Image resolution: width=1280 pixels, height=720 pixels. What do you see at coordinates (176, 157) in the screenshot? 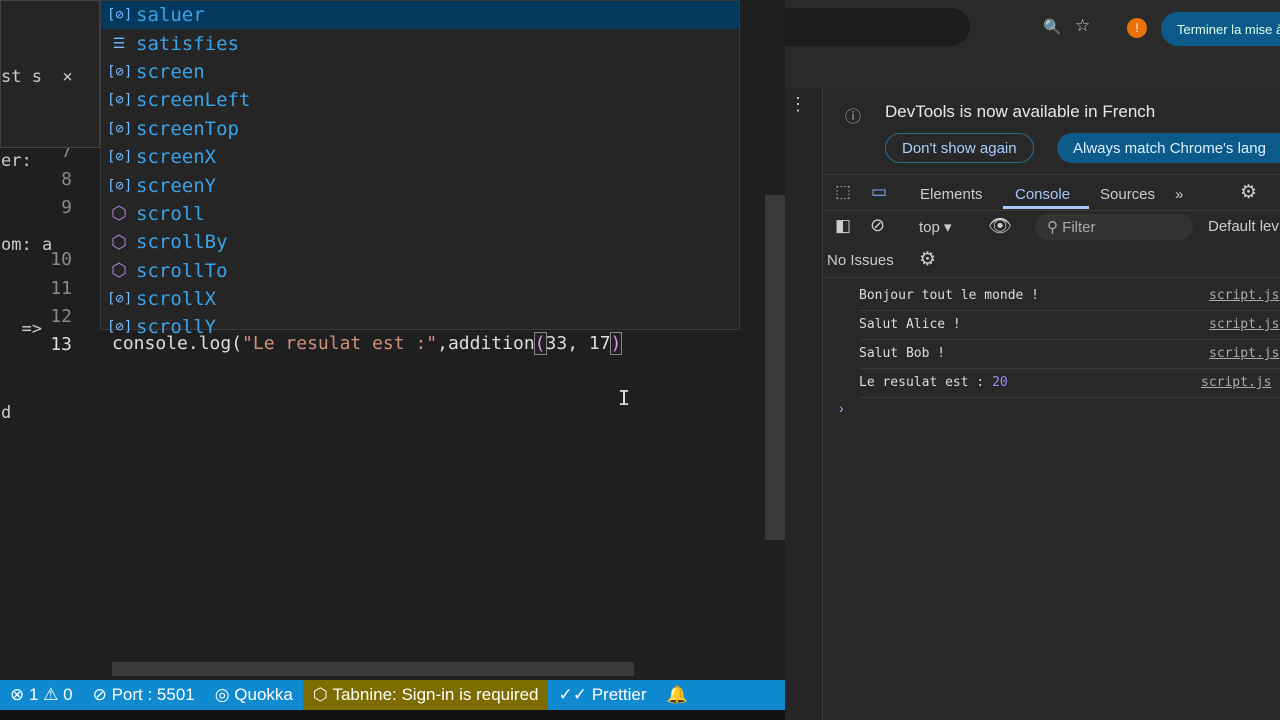
I see `suggestion-label: screenX` at bounding box center [176, 157].